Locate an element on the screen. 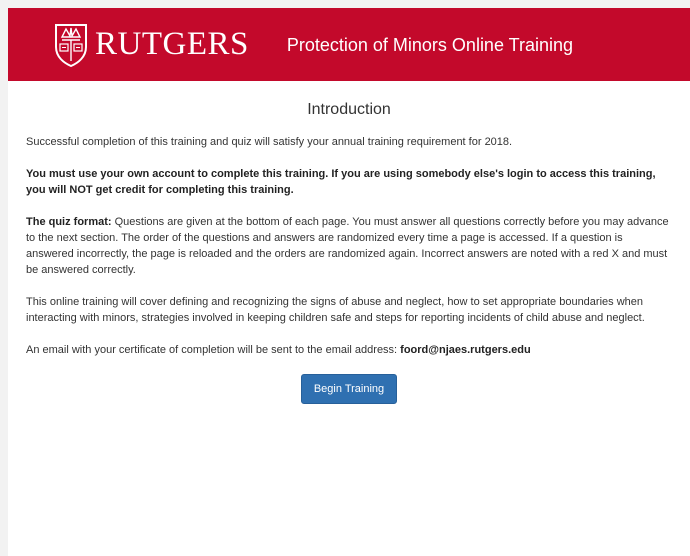  site-title: Protection of Minors Online Training is located at coordinates (429, 45).